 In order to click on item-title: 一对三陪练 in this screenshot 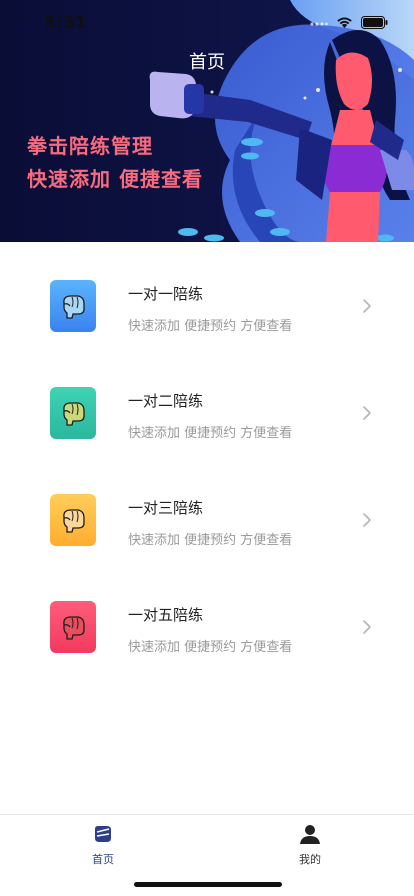, I will do `click(166, 508)`.